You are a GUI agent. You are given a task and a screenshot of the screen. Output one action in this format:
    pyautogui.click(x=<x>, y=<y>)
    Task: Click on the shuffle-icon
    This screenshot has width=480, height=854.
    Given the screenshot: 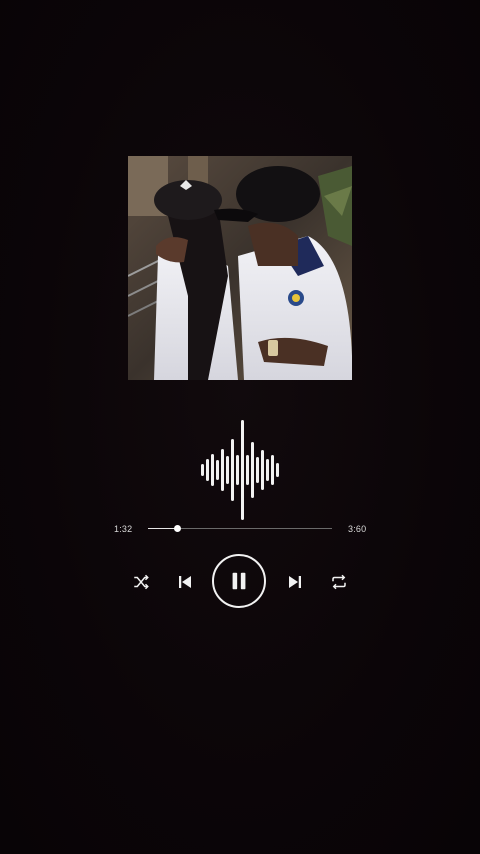 What is the action you would take?
    pyautogui.click(x=141, y=582)
    